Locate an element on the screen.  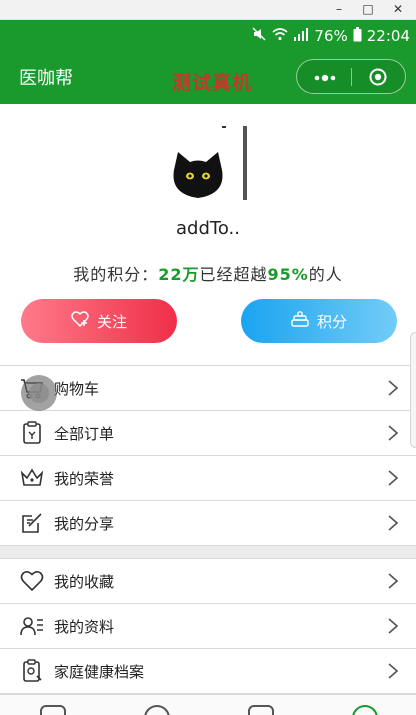
menu-item-favorites: 我的收藏 is located at coordinates (208, 581).